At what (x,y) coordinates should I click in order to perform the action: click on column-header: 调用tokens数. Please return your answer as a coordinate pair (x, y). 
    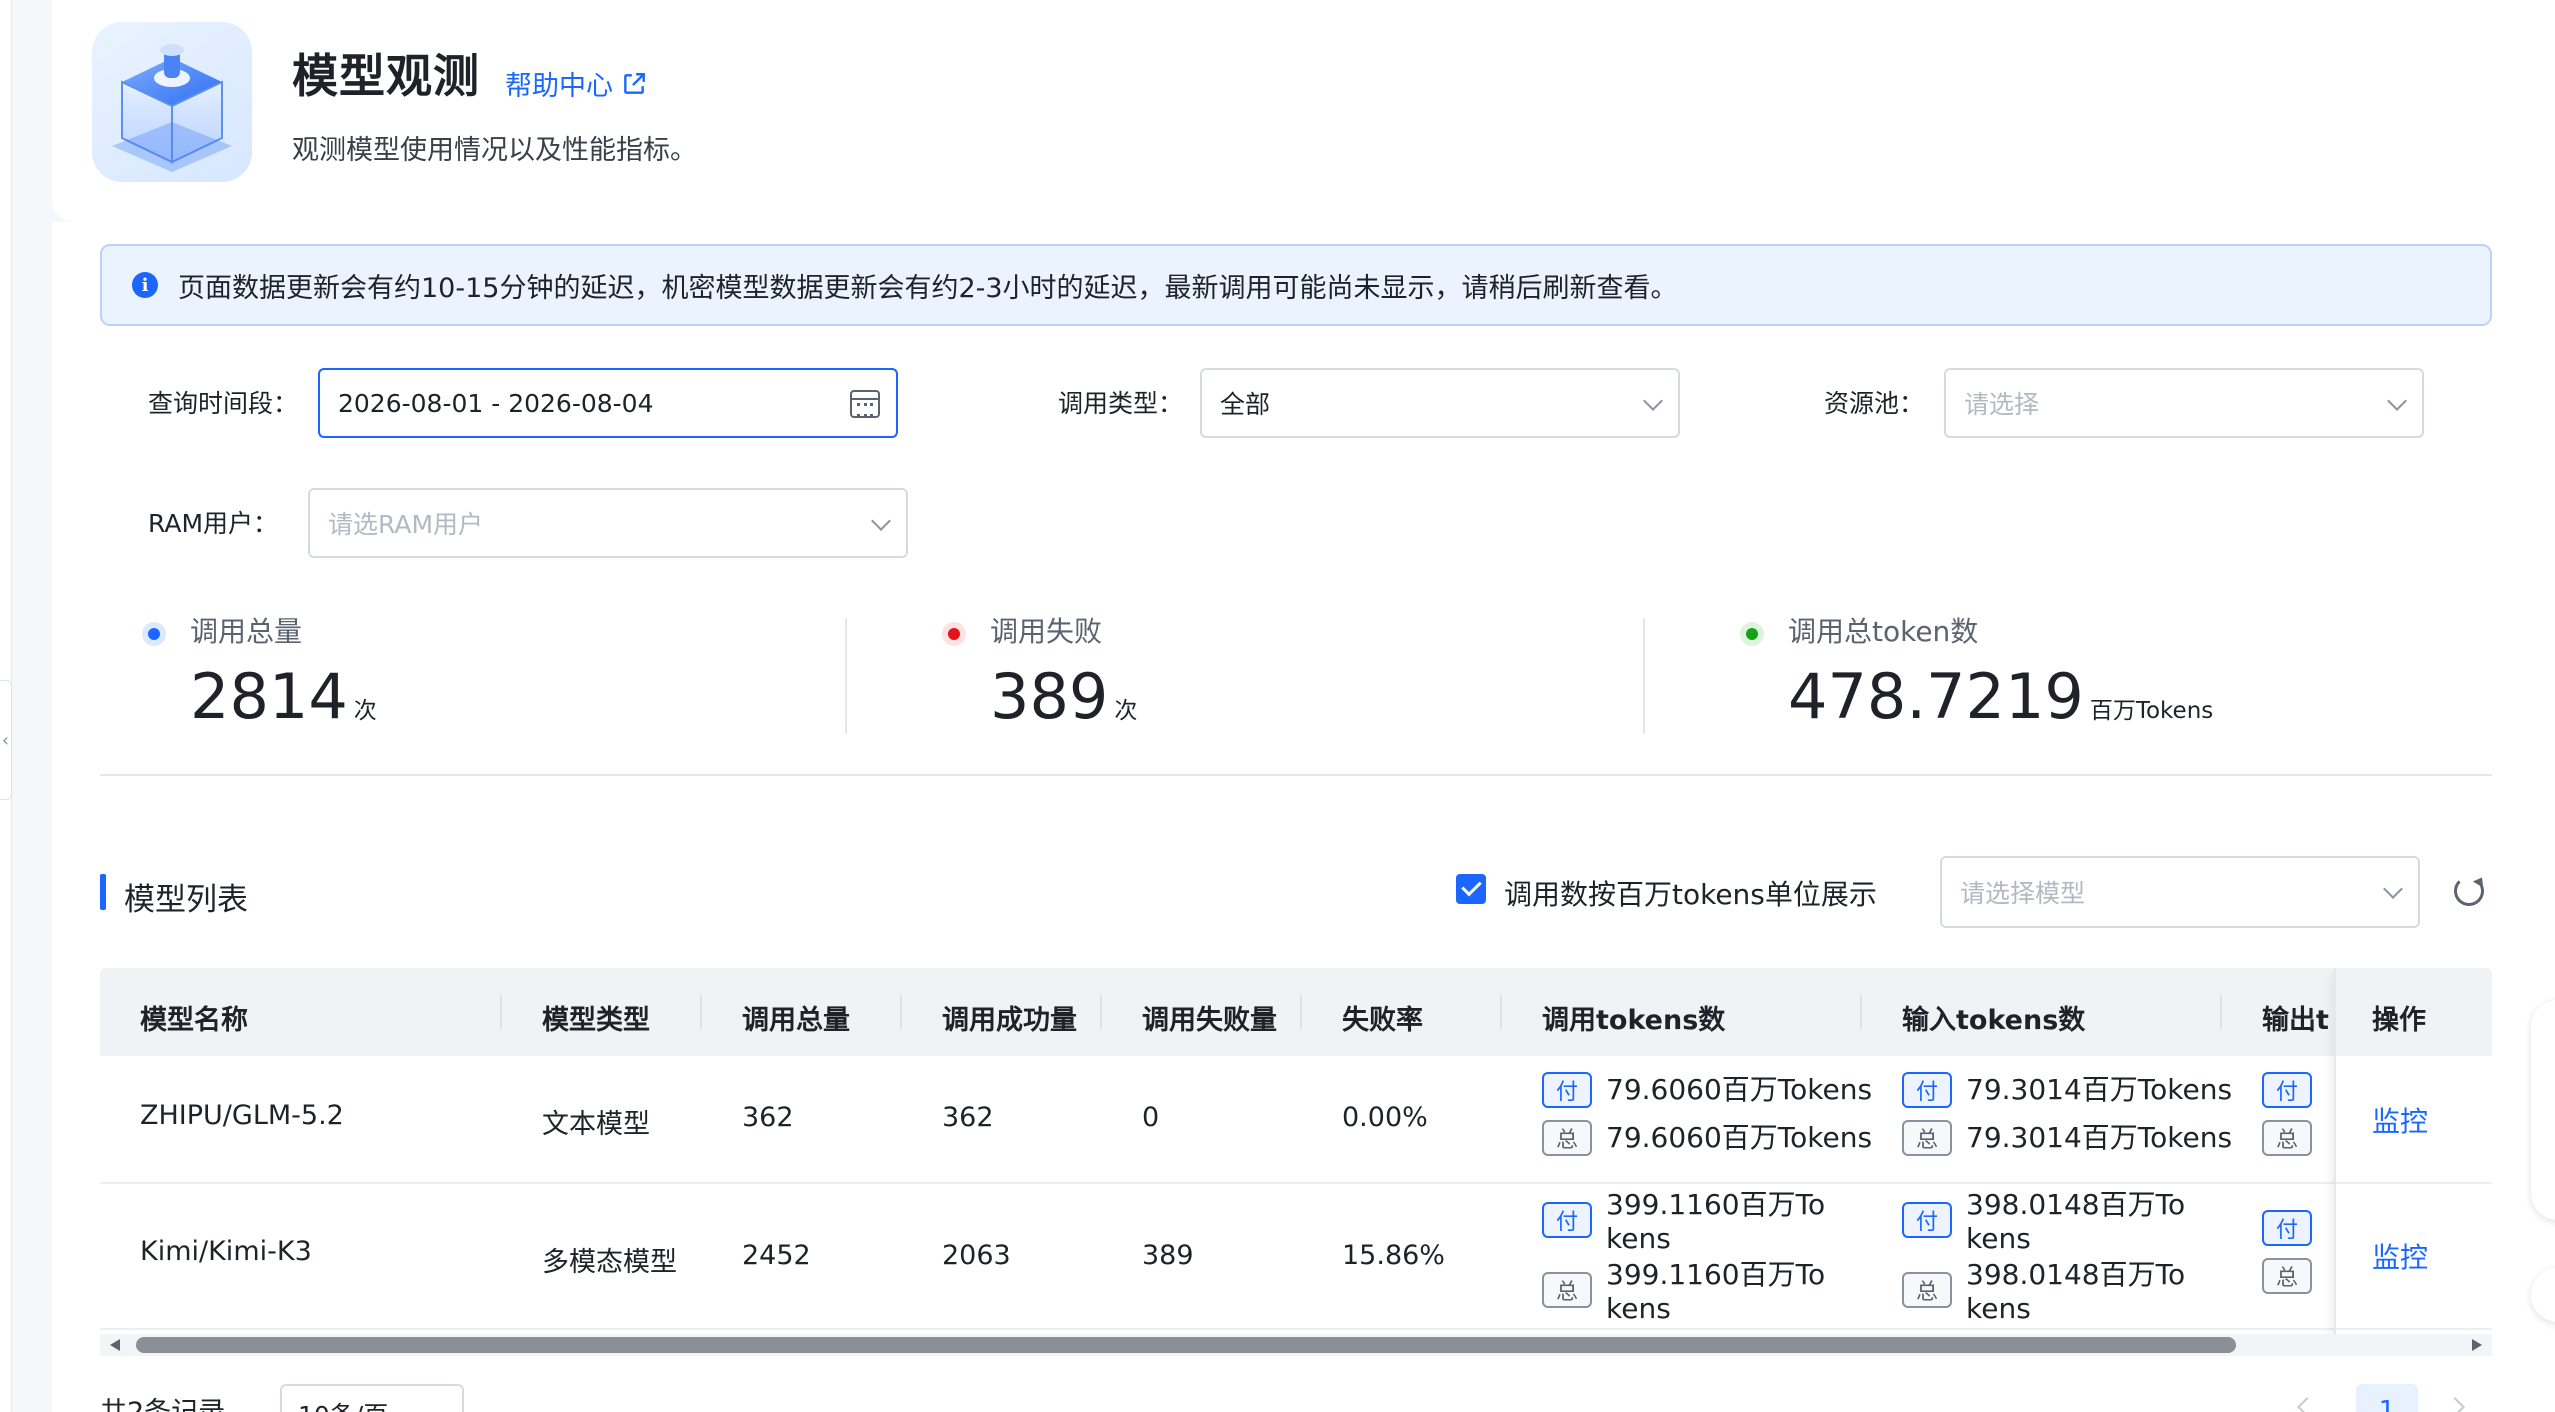
    Looking at the image, I should click on (1634, 1020).